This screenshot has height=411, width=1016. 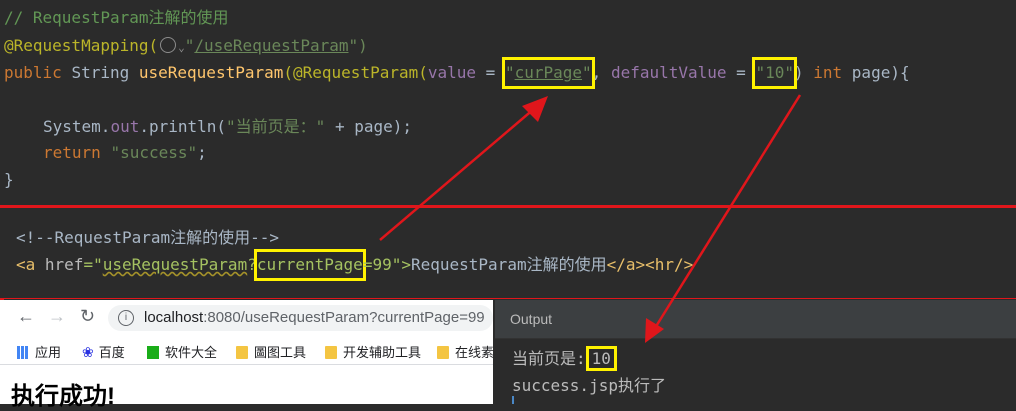 What do you see at coordinates (654, 330) in the screenshot?
I see `arrow-default-head` at bounding box center [654, 330].